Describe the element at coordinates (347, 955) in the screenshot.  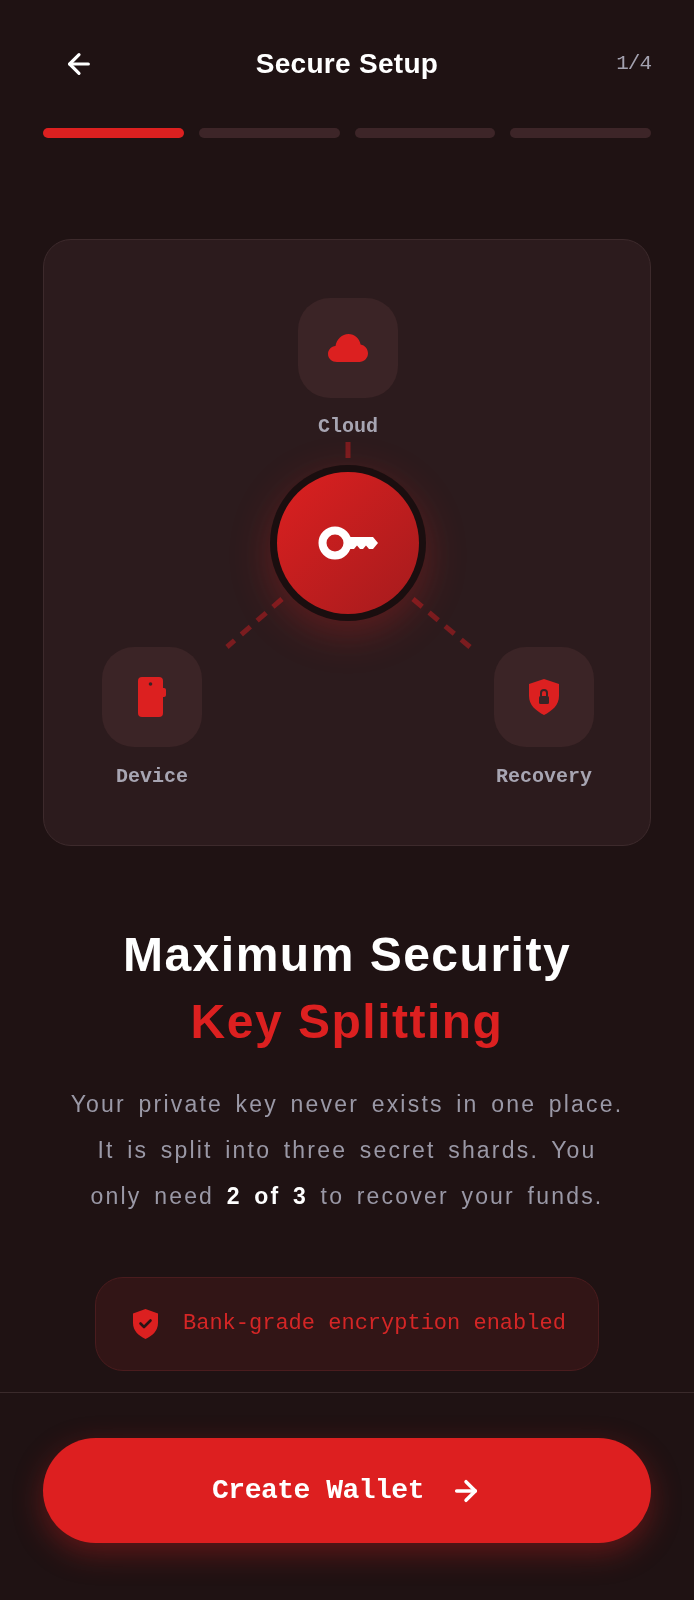
I see `headline: Maximum Security` at that location.